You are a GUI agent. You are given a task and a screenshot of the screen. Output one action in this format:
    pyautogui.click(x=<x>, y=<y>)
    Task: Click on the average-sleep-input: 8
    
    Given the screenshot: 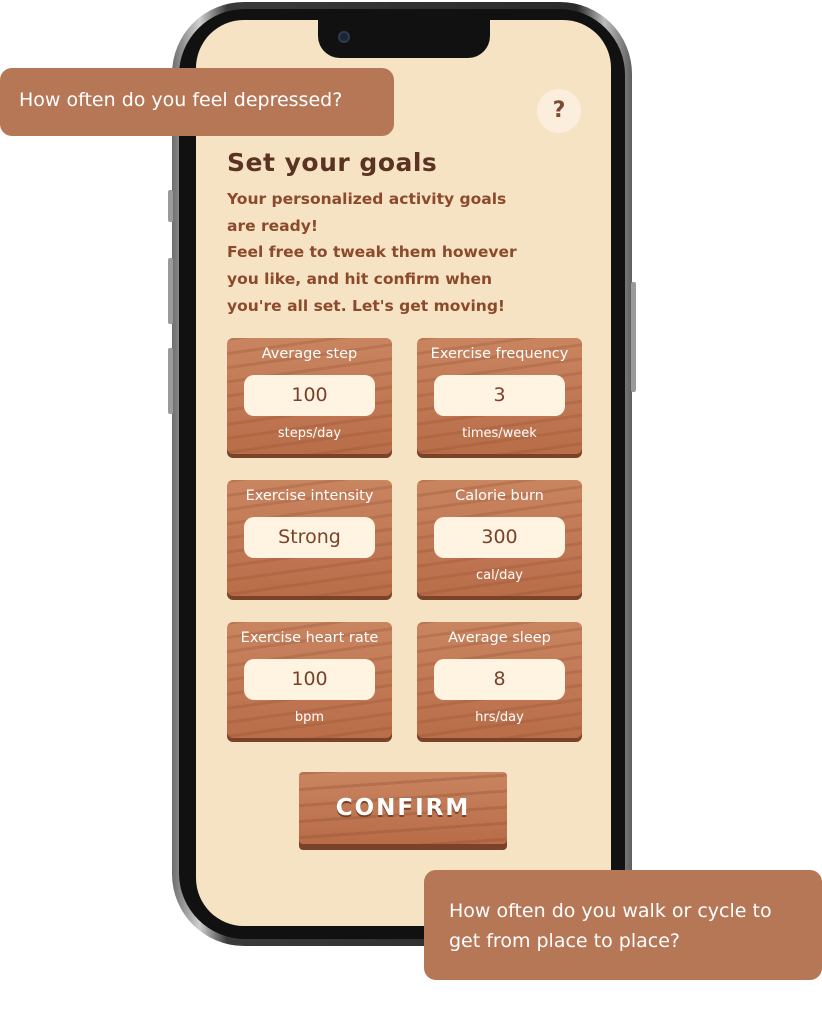 What is the action you would take?
    pyautogui.click(x=499, y=679)
    